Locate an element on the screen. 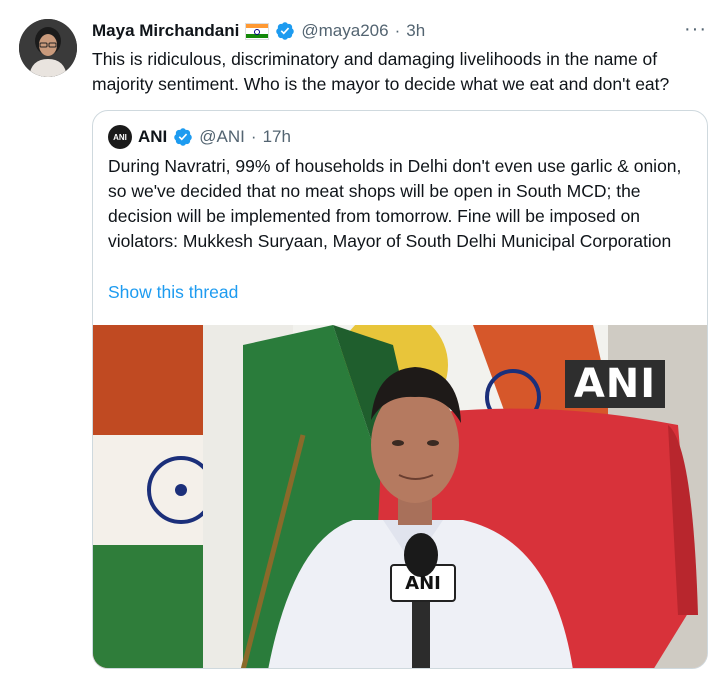 The height and width of the screenshot is (679, 720). tweet-timestamp: 3h is located at coordinates (415, 31).